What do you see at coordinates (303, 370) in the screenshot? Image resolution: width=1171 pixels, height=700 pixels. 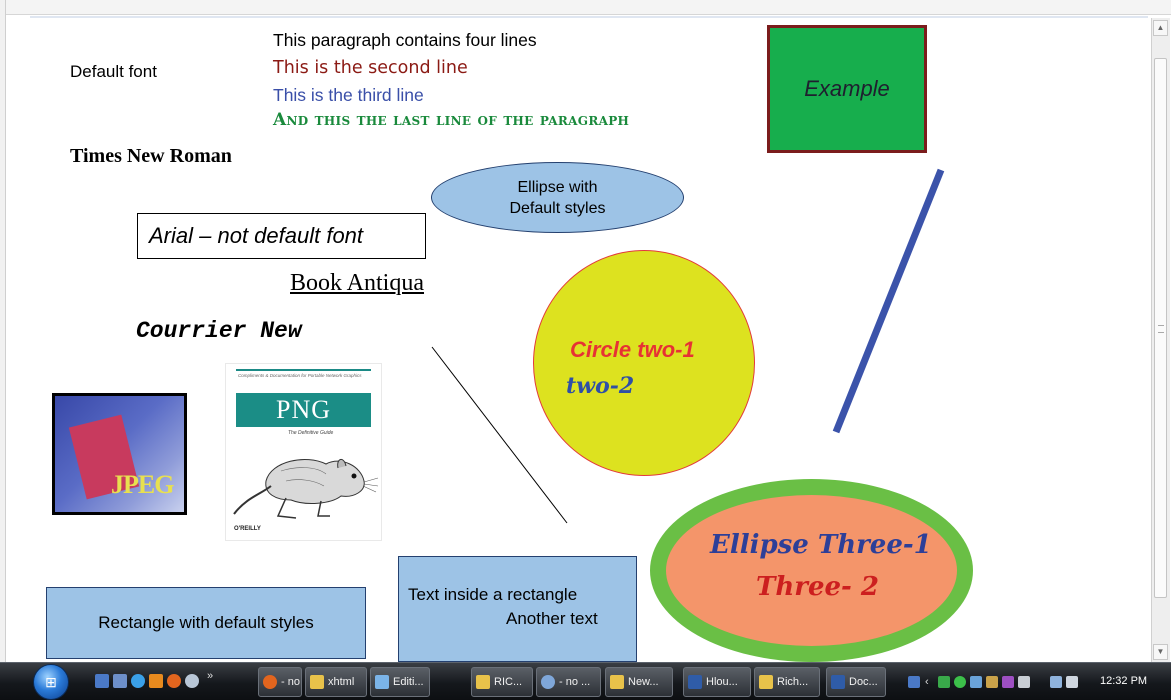 I see `png-cover-rule` at bounding box center [303, 370].